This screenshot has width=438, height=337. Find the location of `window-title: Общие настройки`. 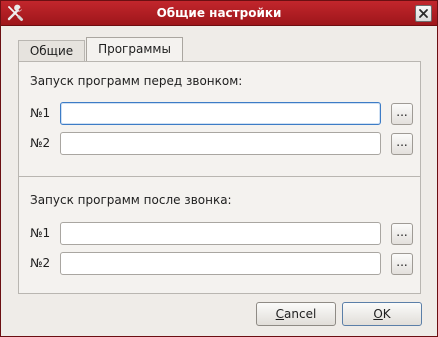

window-title: Общие настройки is located at coordinates (219, 13).